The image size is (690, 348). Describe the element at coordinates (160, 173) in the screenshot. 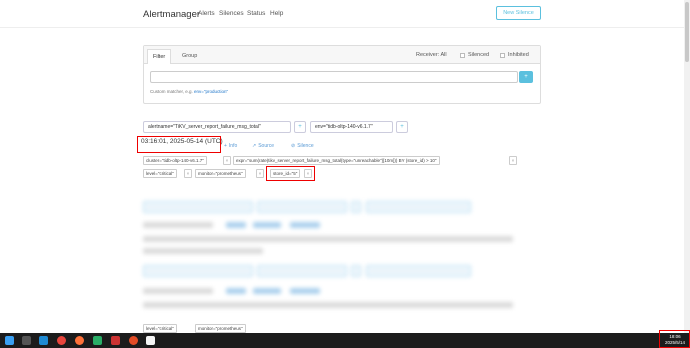

I see `label-level: level="critical"` at that location.